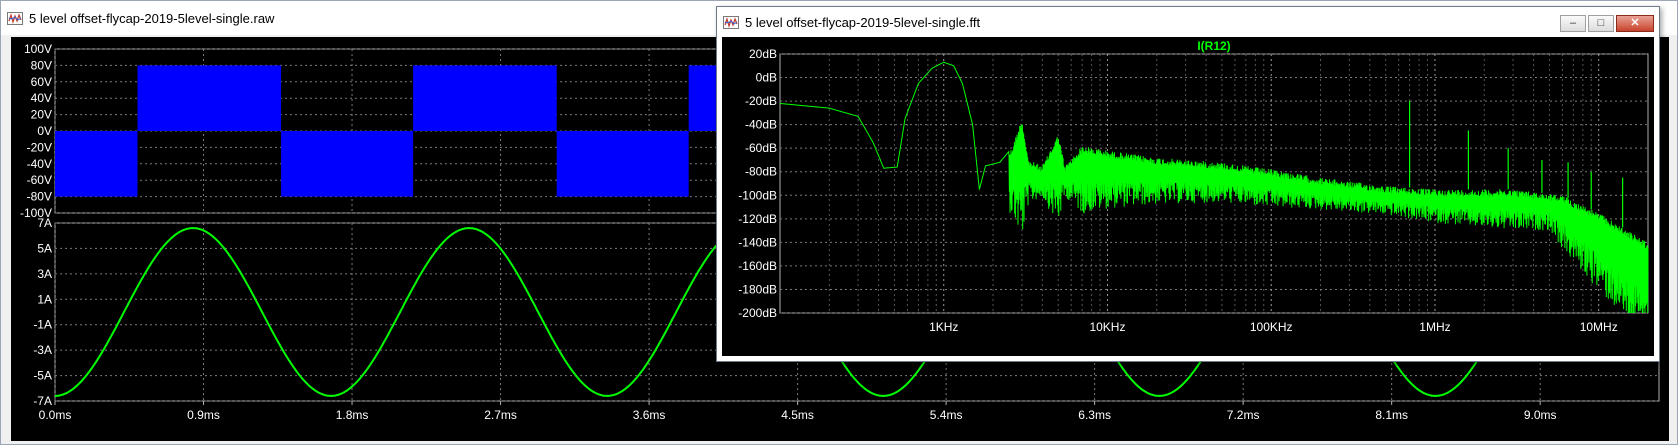  What do you see at coordinates (55, 415) in the screenshot?
I see `x-tick-label: 0.0ms` at bounding box center [55, 415].